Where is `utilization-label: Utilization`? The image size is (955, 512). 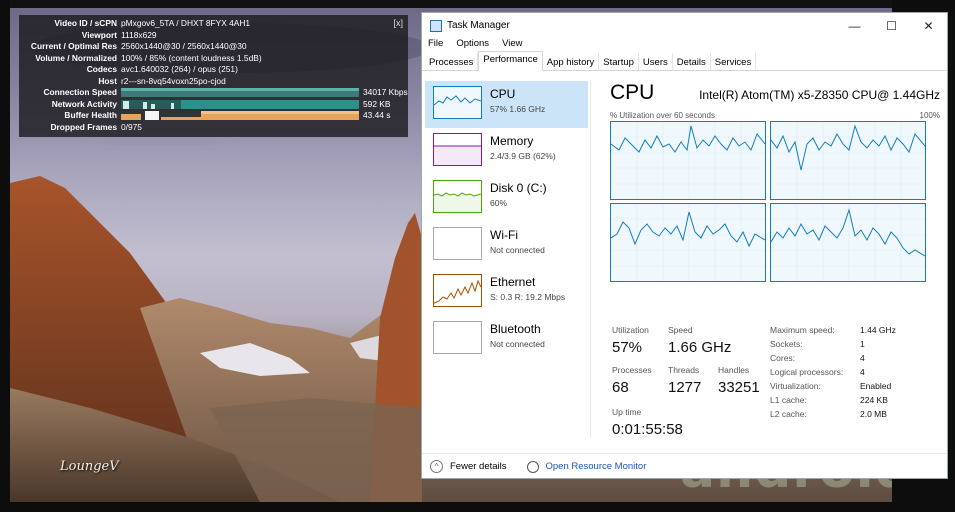 utilization-label: Utilization is located at coordinates (630, 330).